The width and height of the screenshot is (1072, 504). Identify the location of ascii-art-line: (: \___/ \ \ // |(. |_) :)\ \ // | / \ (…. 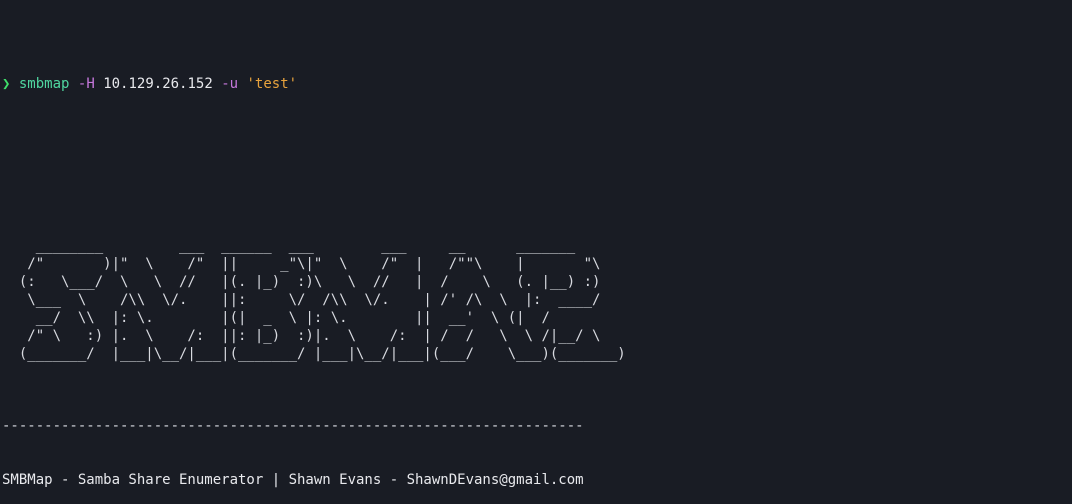
(301, 282).